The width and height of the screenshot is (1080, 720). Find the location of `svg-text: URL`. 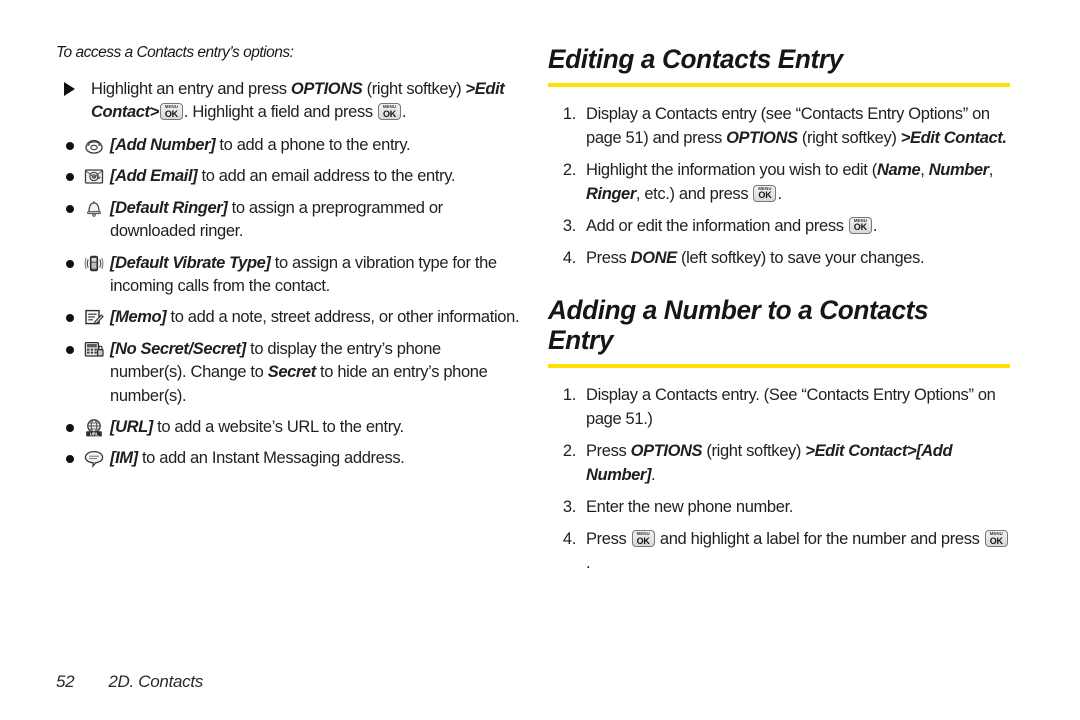

svg-text: URL is located at coordinates (94, 433).